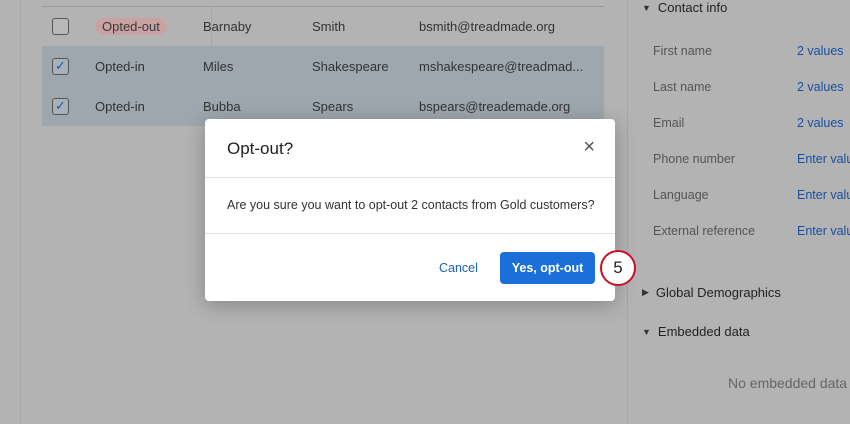 The width and height of the screenshot is (850, 424). Describe the element at coordinates (20, 212) in the screenshot. I see `left-divider` at that location.